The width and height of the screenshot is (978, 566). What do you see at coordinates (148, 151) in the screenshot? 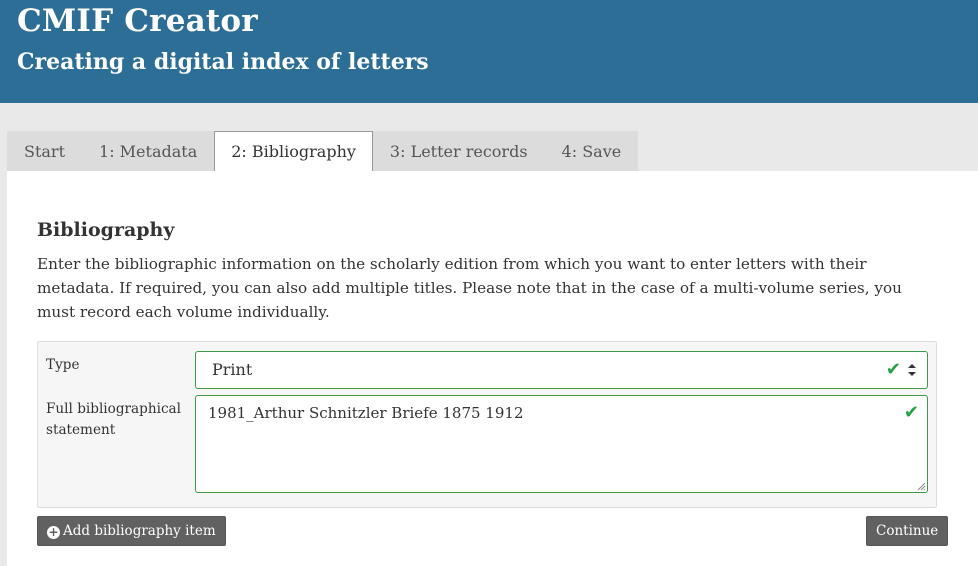
I see `tab-metadata: 1: Metadata` at bounding box center [148, 151].